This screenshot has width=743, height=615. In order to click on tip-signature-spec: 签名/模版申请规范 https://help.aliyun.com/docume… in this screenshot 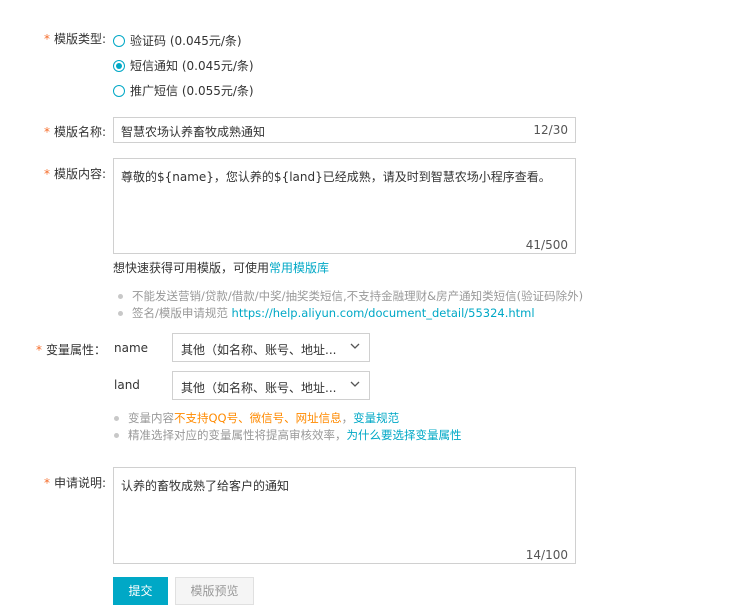, I will do `click(326, 313)`.